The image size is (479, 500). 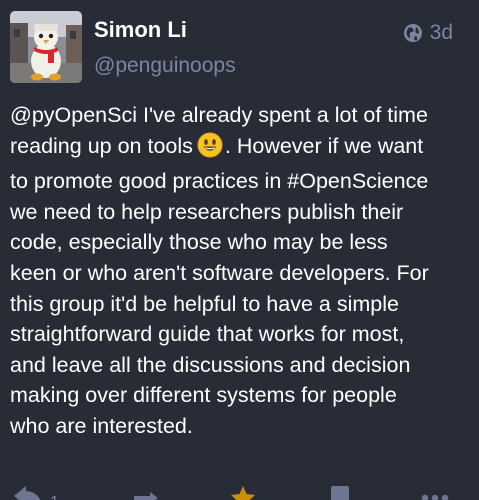 I want to click on action-bar: 1, so click(x=239, y=493).